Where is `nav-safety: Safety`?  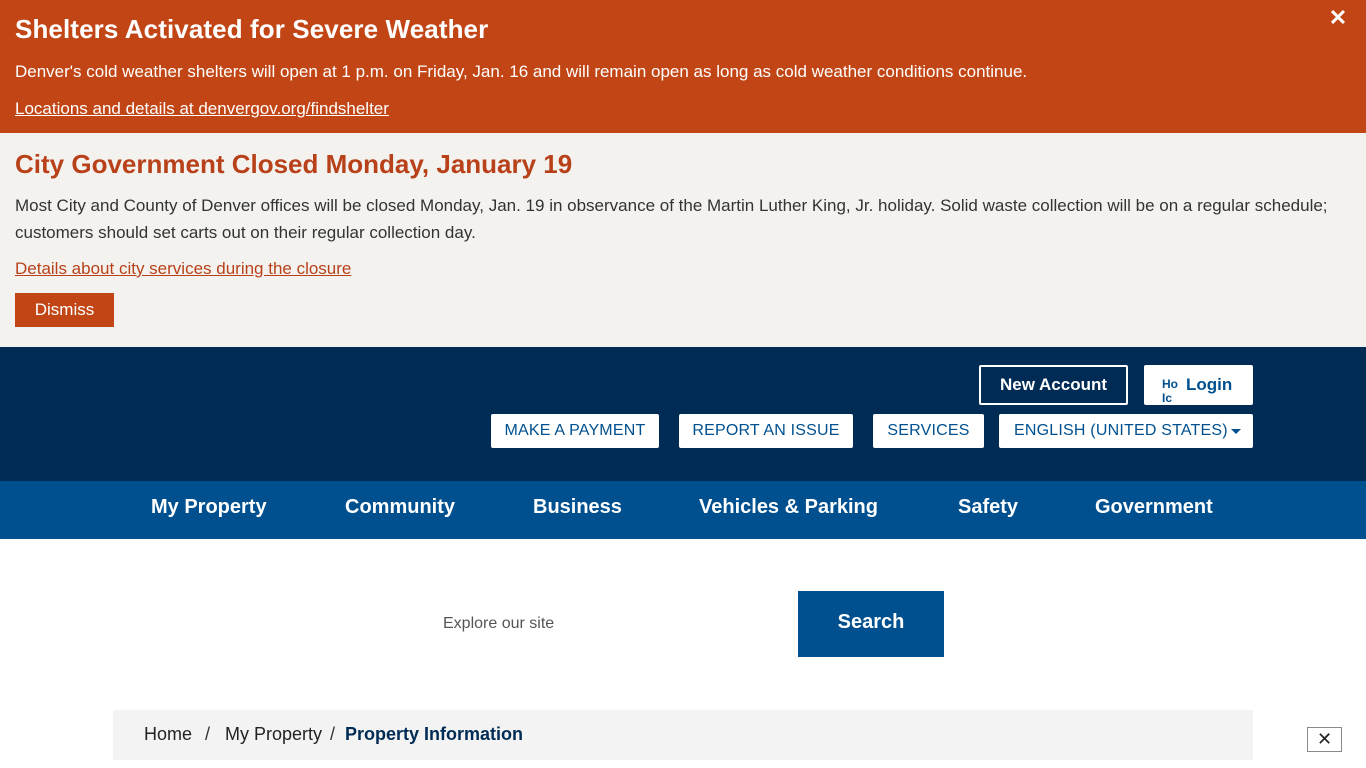 nav-safety: Safety is located at coordinates (988, 510).